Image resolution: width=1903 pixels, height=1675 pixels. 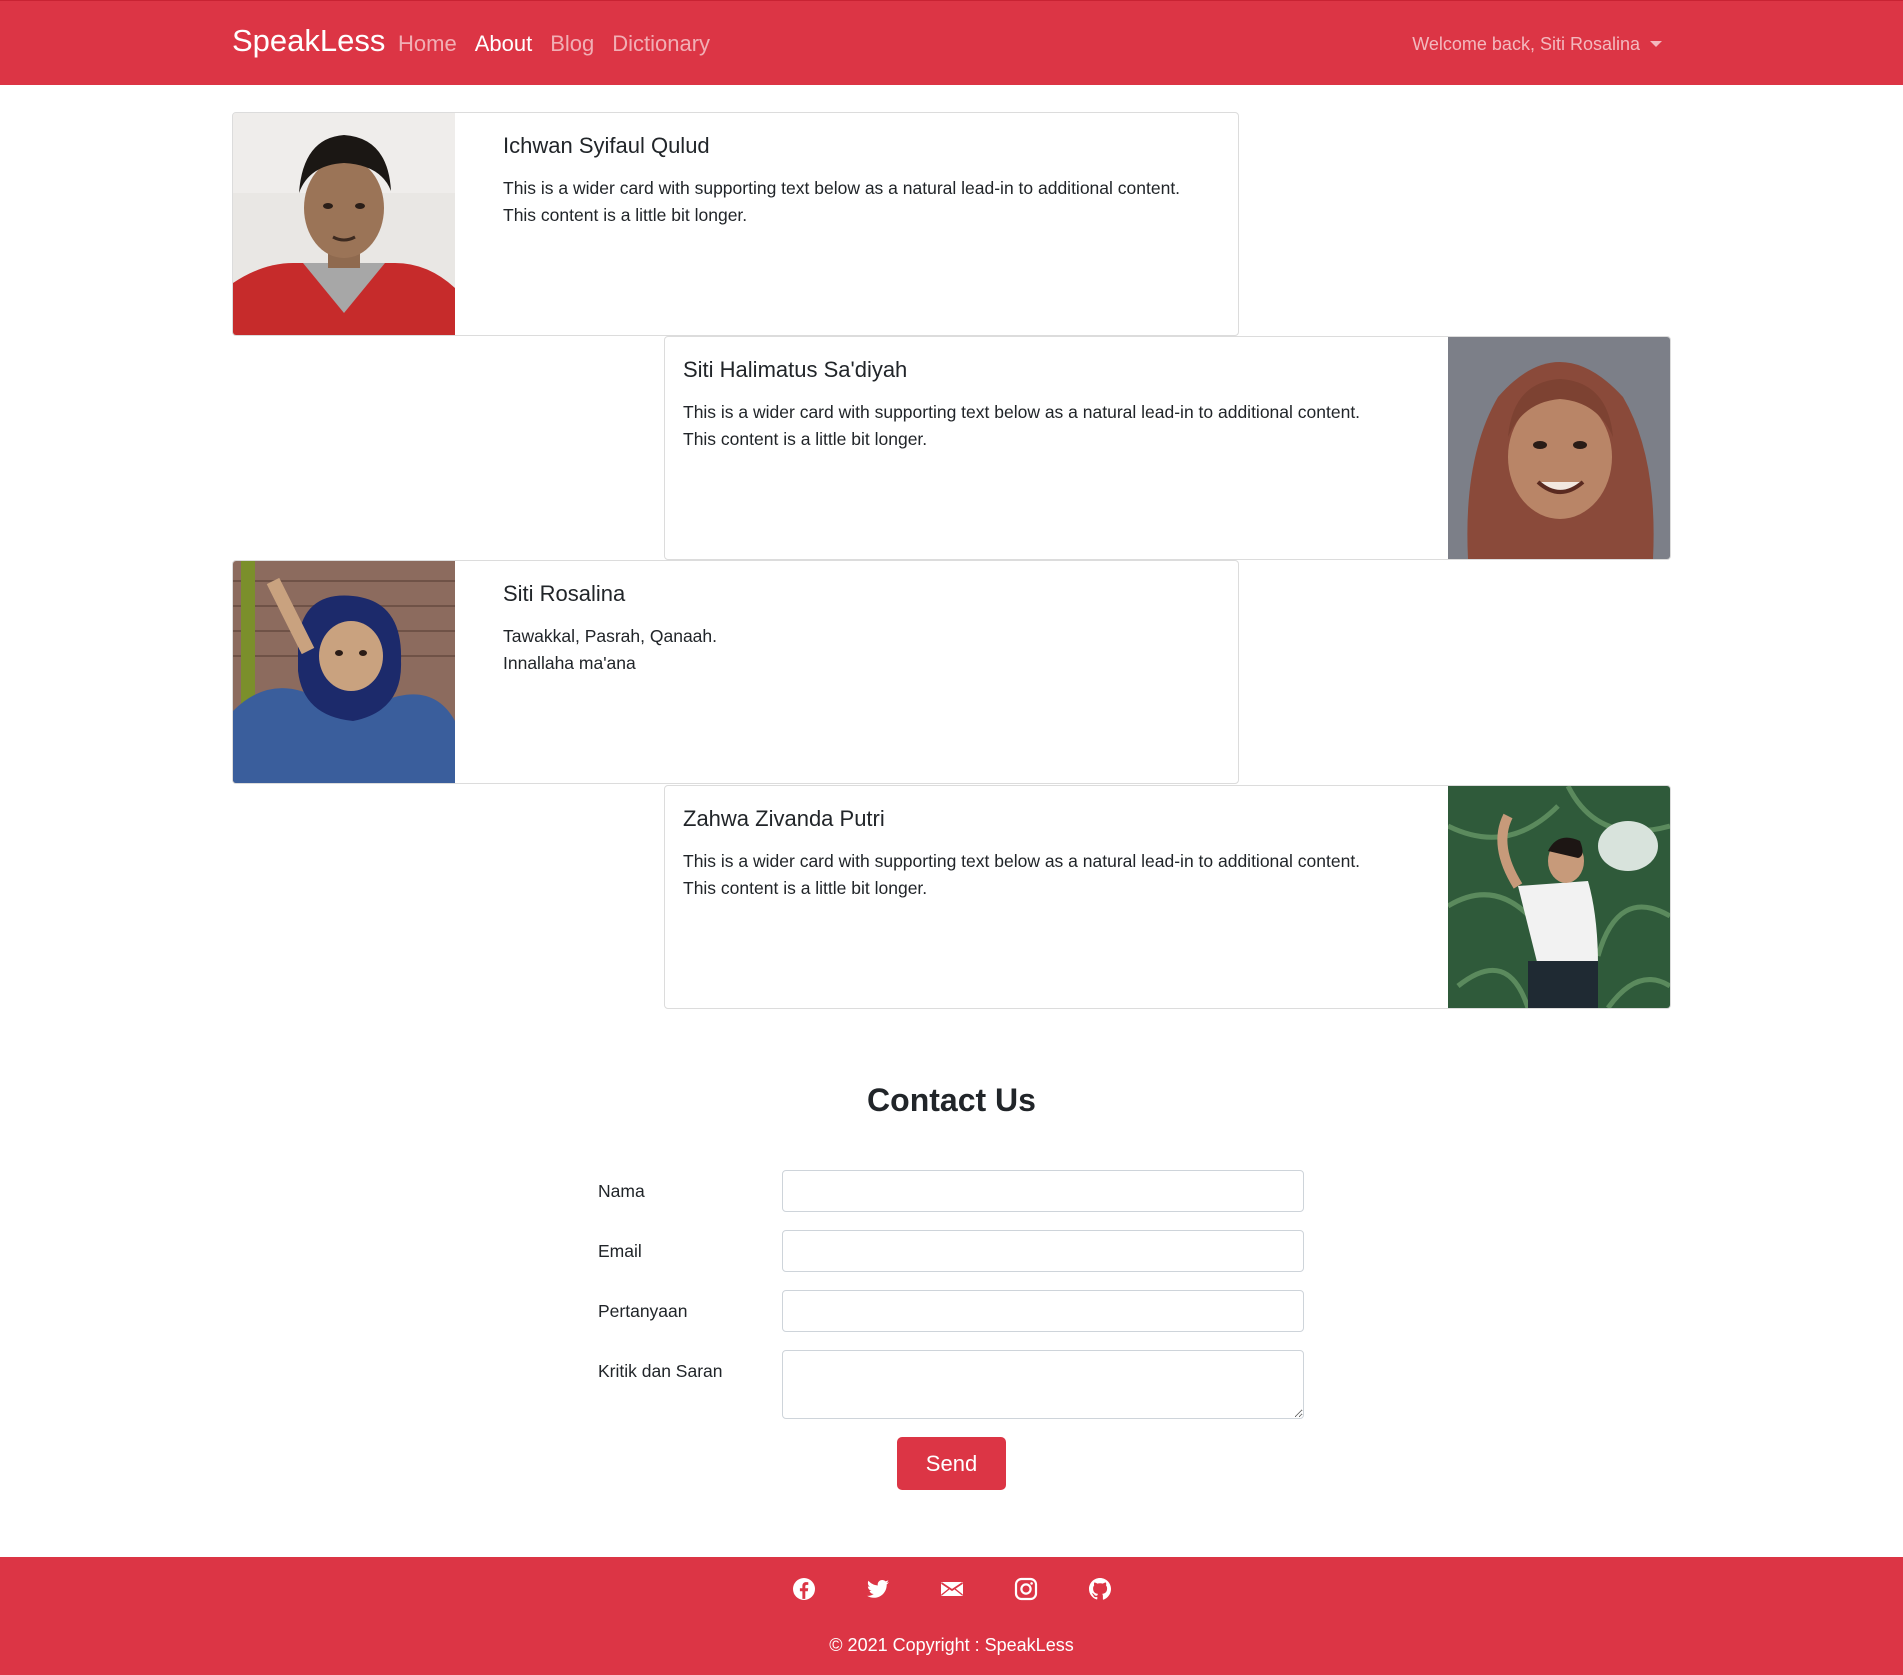 What do you see at coordinates (1043, 1191) in the screenshot?
I see `name-field` at bounding box center [1043, 1191].